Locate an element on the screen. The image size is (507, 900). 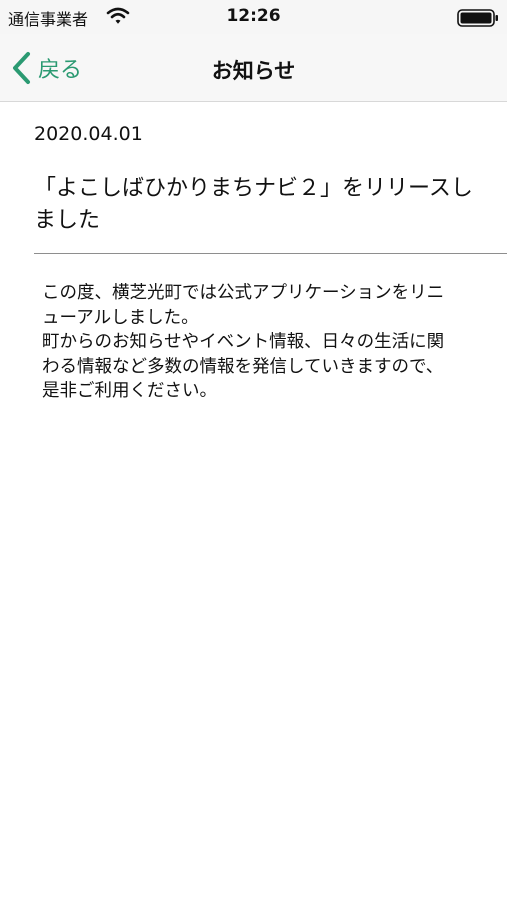
status-bar: 通信事業者 12:26 is located at coordinates (253, 17).